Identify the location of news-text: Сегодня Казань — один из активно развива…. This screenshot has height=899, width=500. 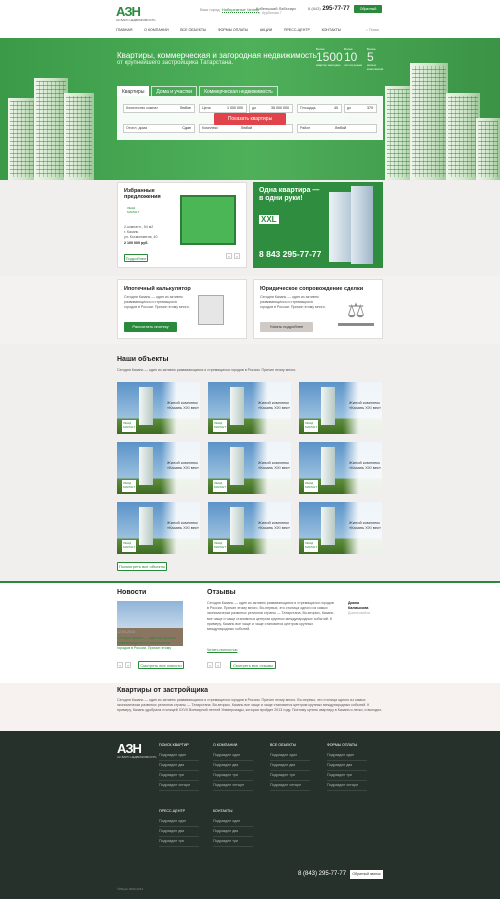
(150, 643).